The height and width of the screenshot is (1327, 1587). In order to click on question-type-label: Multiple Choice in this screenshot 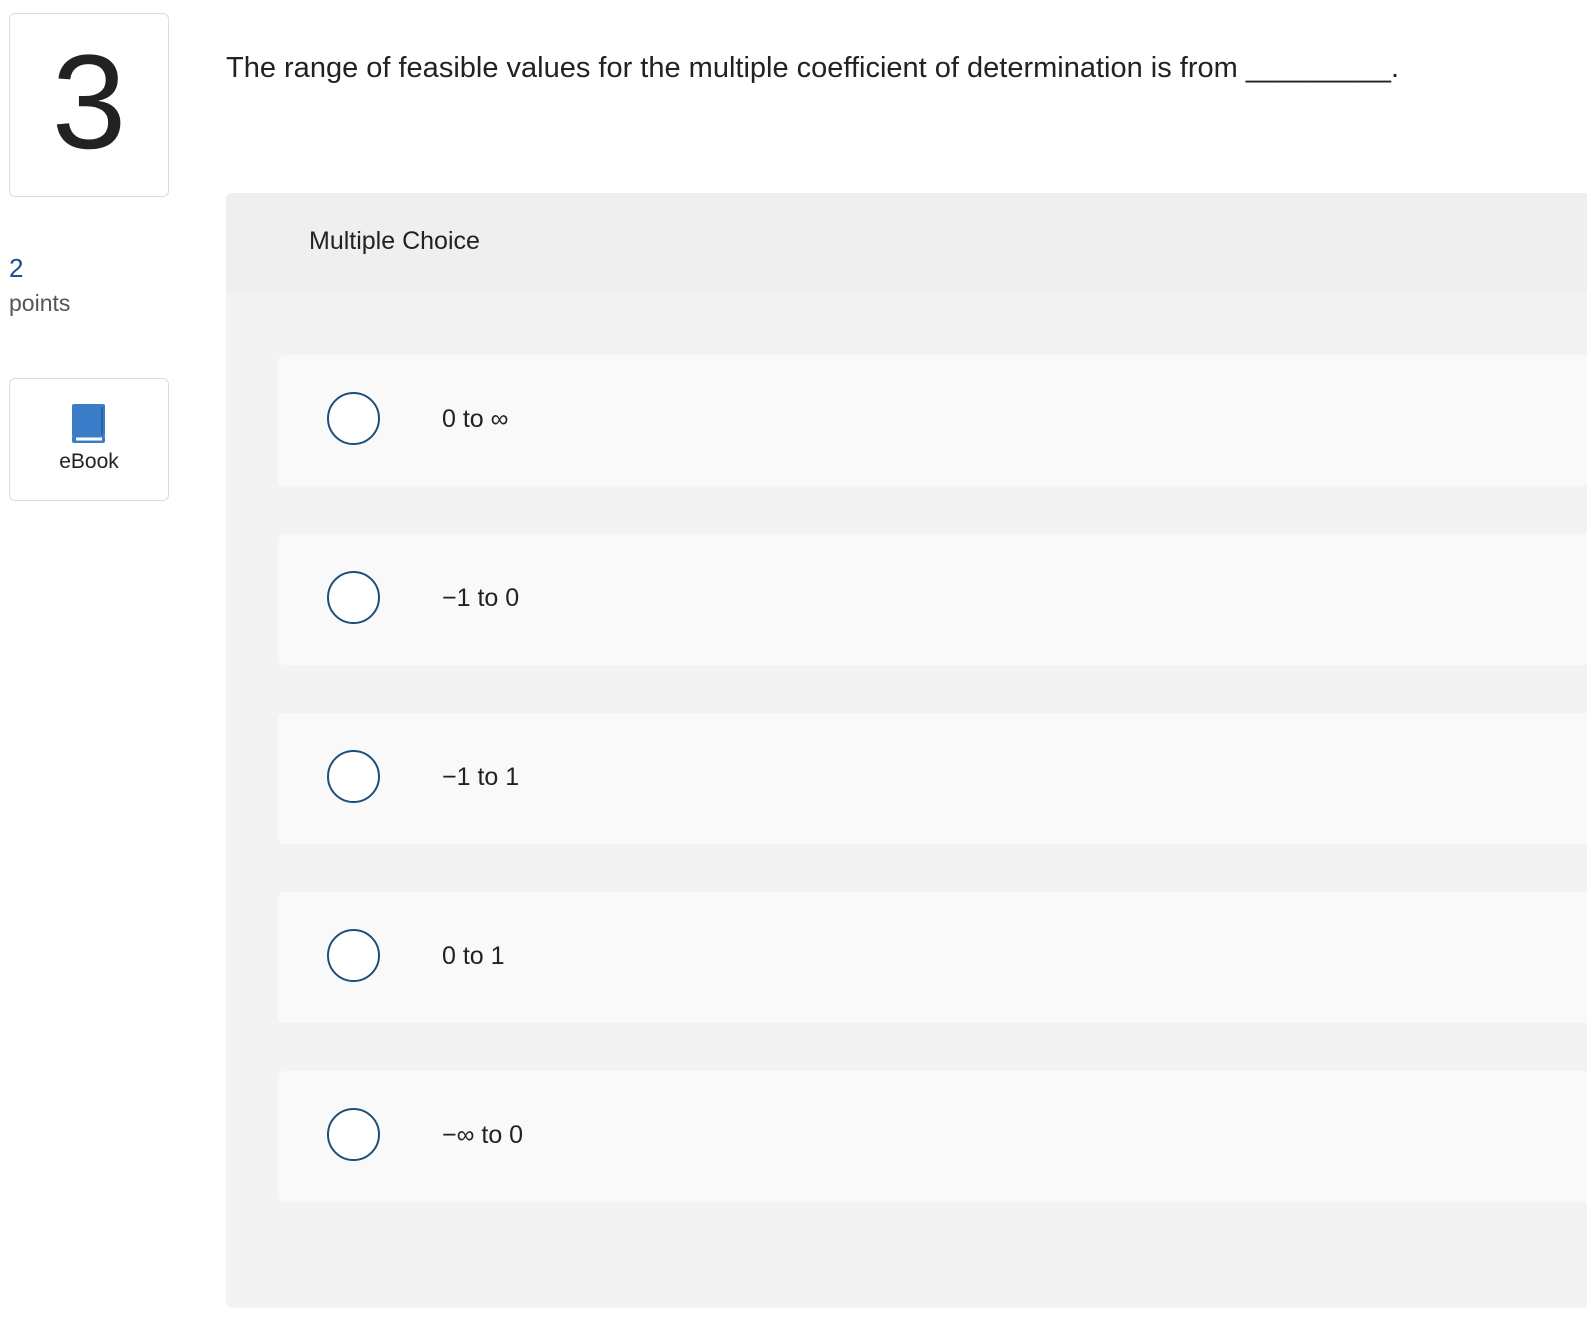, I will do `click(394, 241)`.